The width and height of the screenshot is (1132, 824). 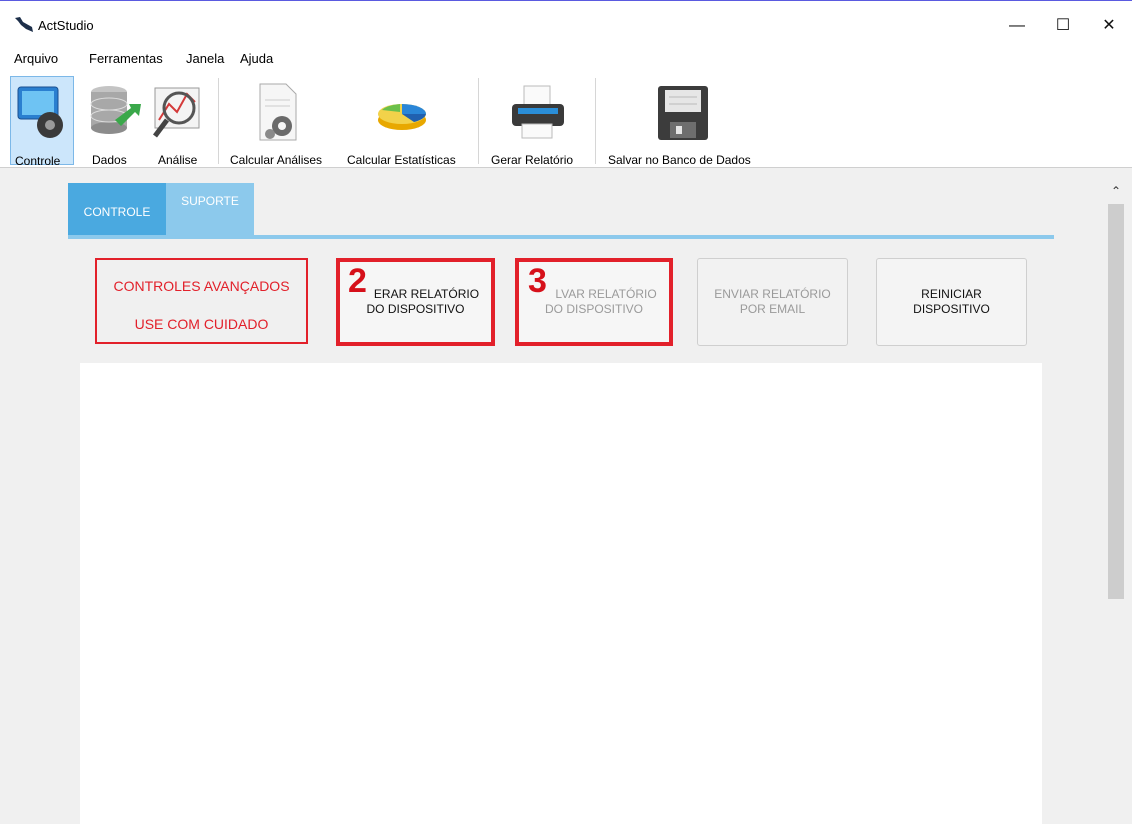 I want to click on gerar-button-line-1: ERAR RELATÓRIO, so click(x=426, y=294).